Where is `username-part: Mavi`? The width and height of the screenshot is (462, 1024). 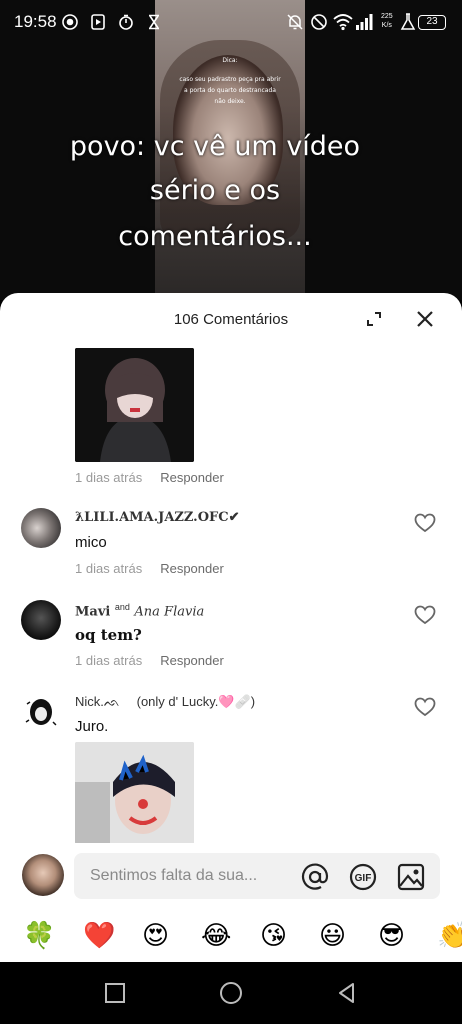
username-part: Mavi is located at coordinates (93, 612).